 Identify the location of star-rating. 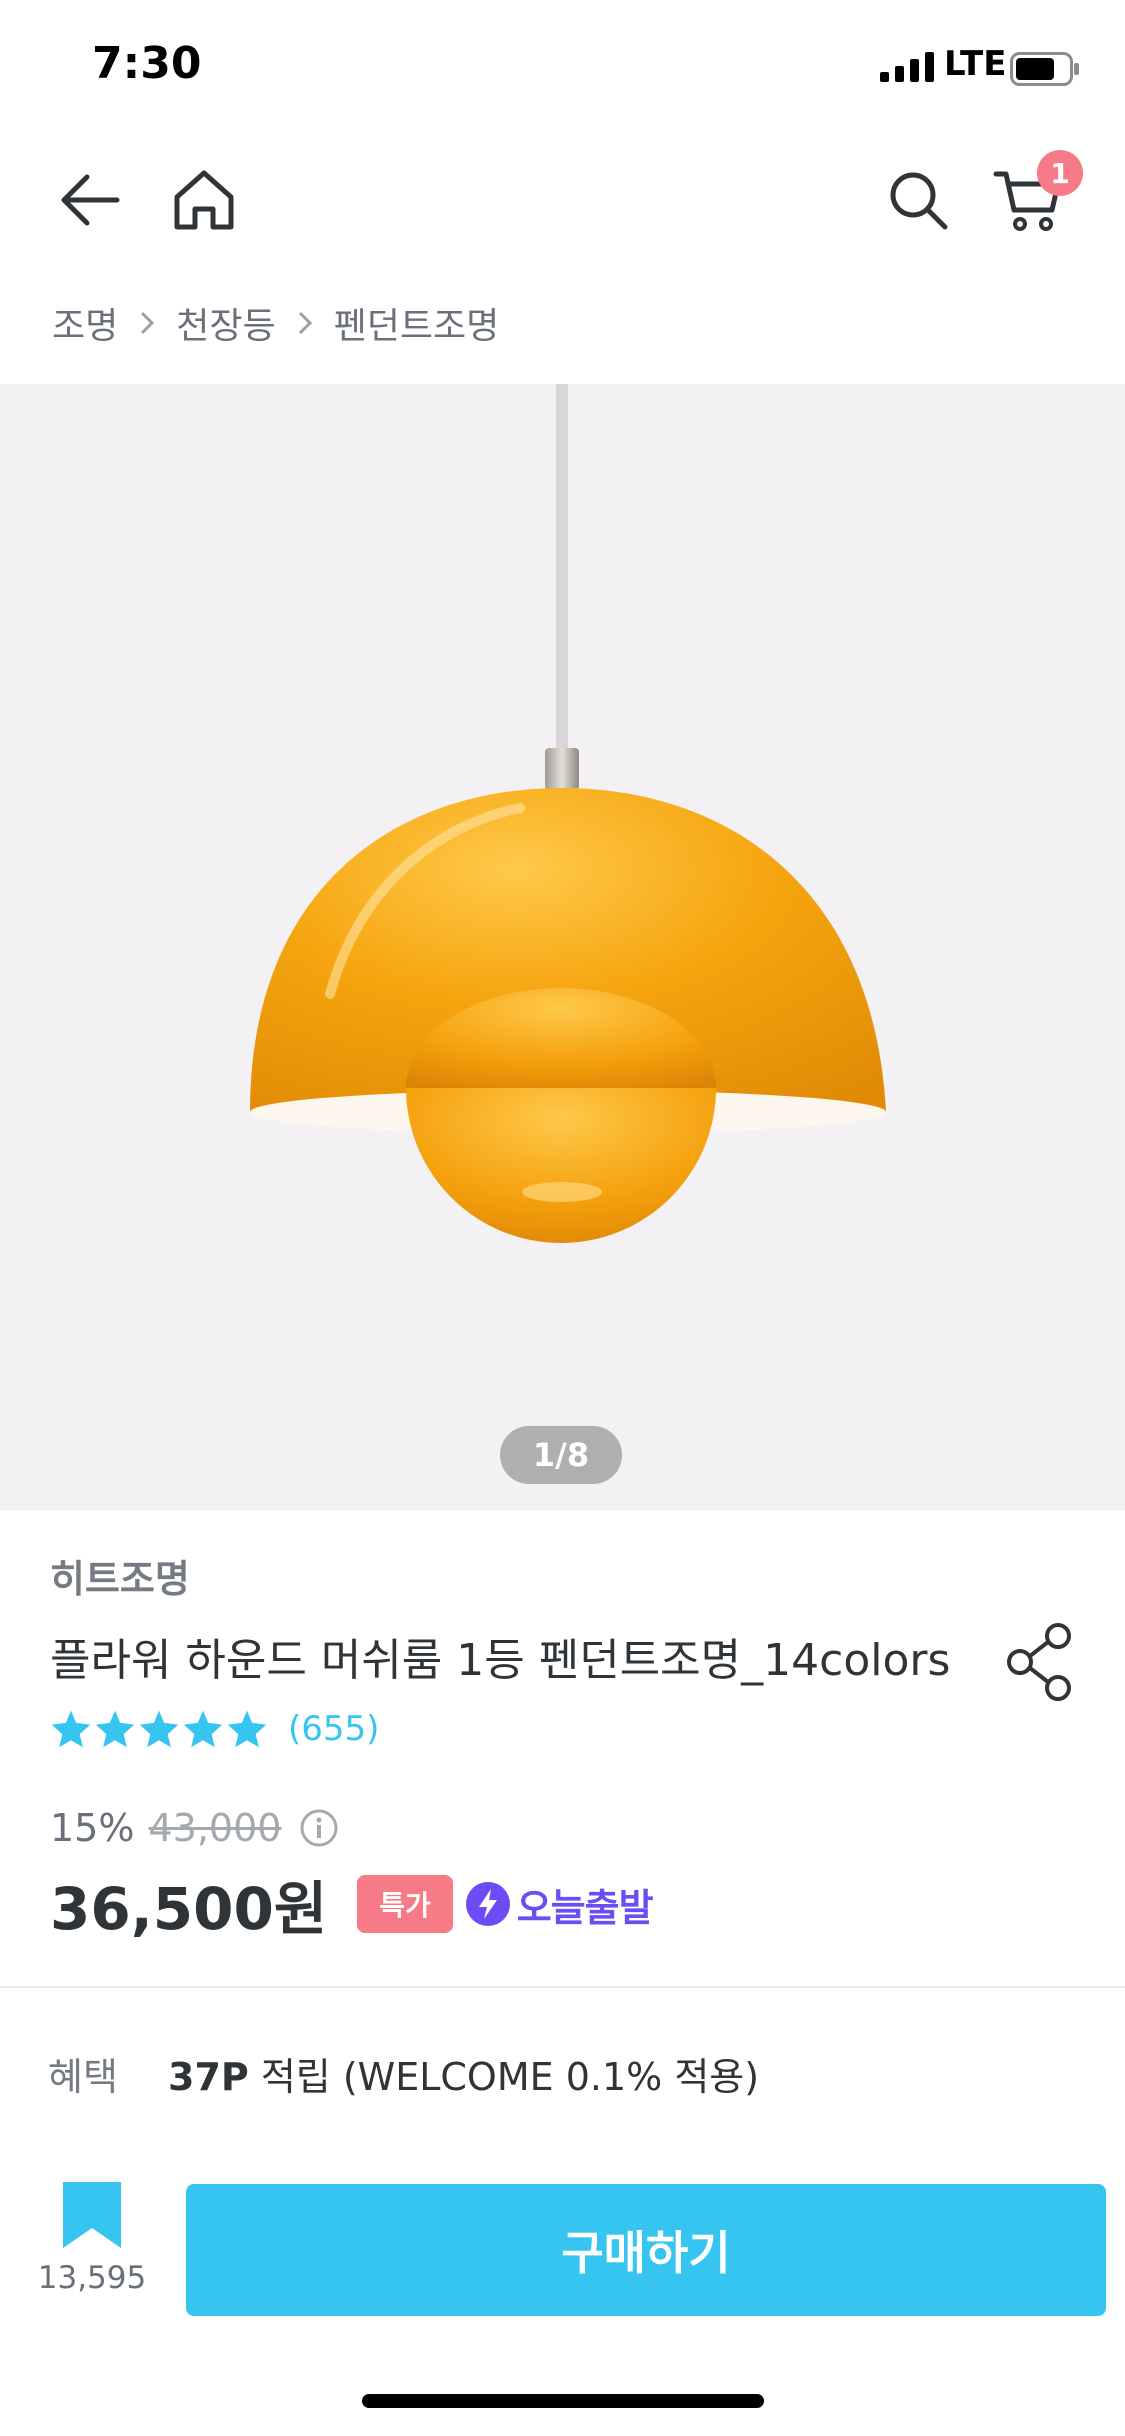
(159, 1729).